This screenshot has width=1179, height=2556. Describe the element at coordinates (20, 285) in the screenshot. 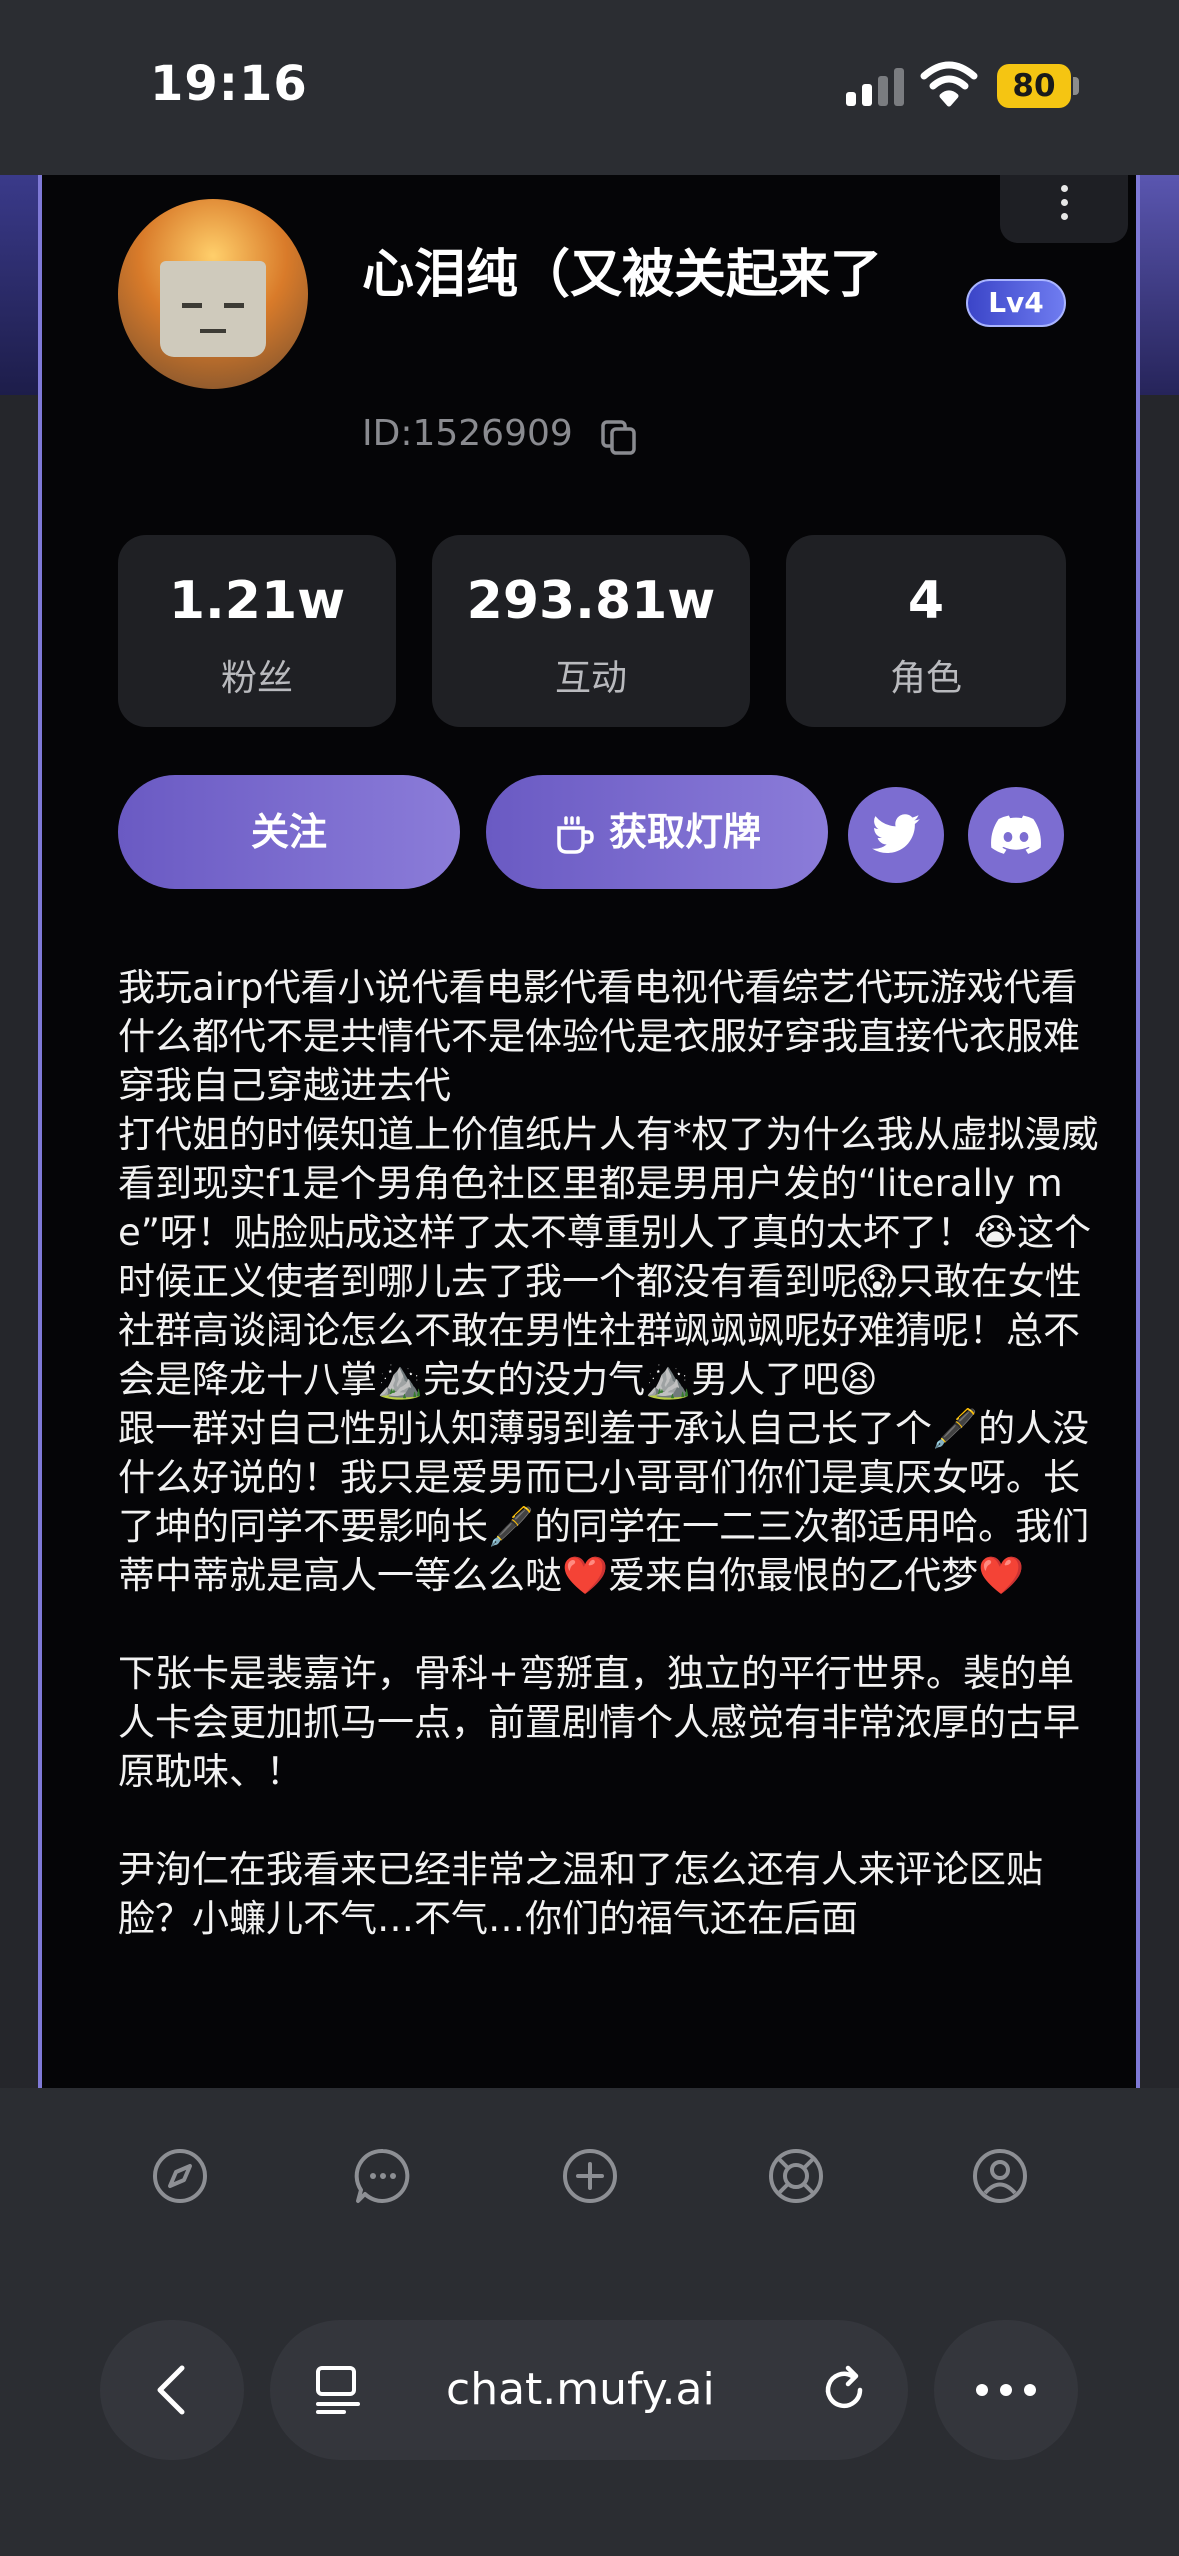

I see `background-decoration-left` at that location.